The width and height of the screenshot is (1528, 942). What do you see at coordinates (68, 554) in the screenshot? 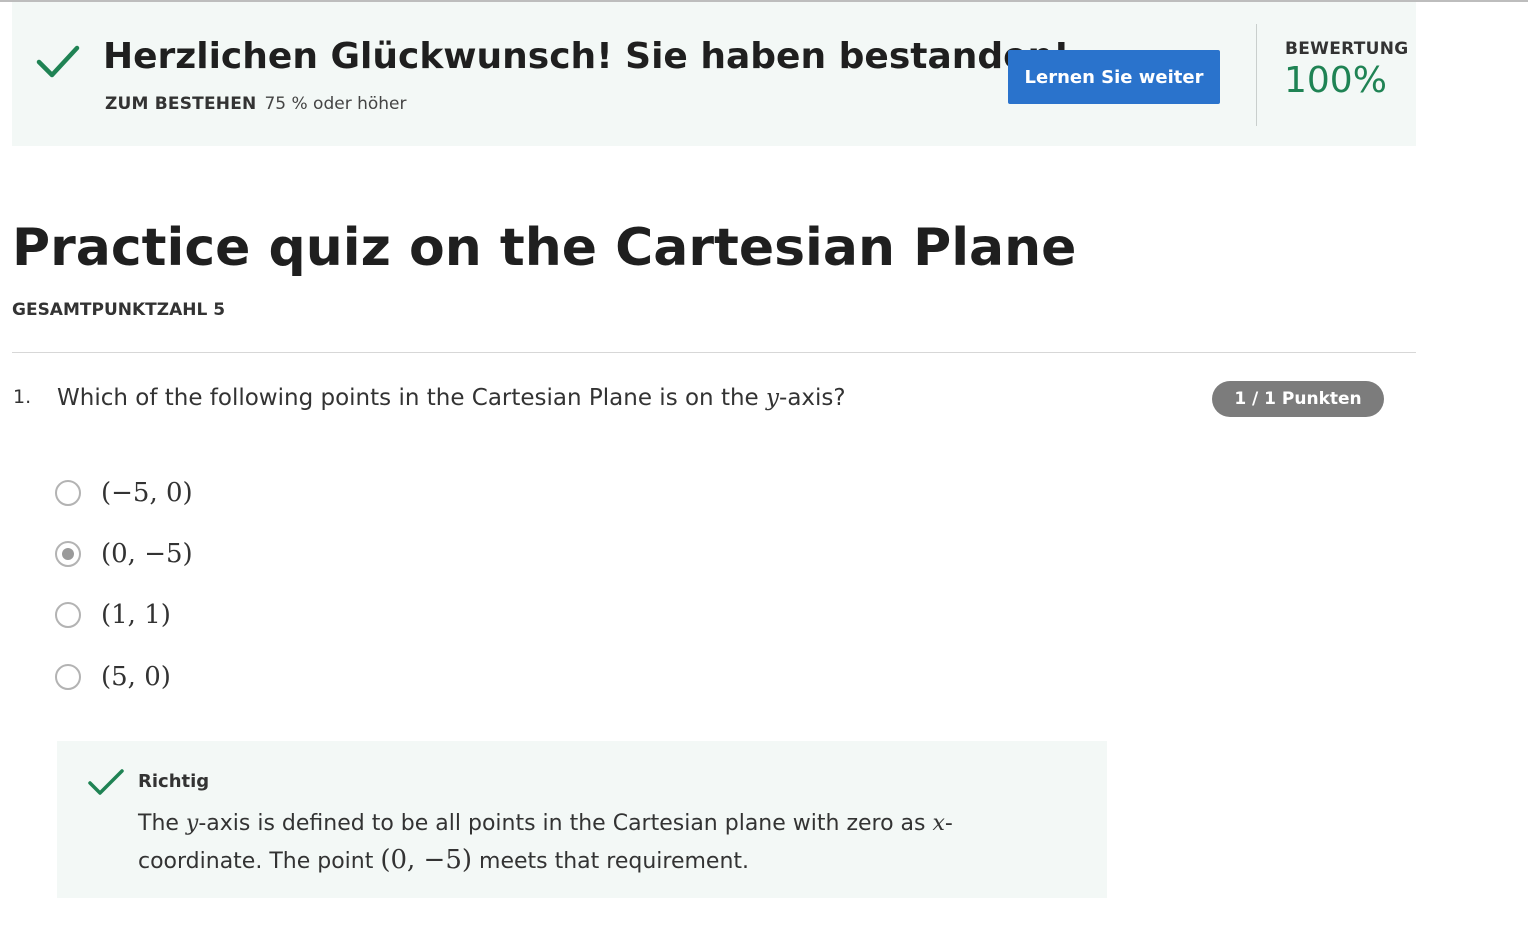
I see `radio-button-selected` at bounding box center [68, 554].